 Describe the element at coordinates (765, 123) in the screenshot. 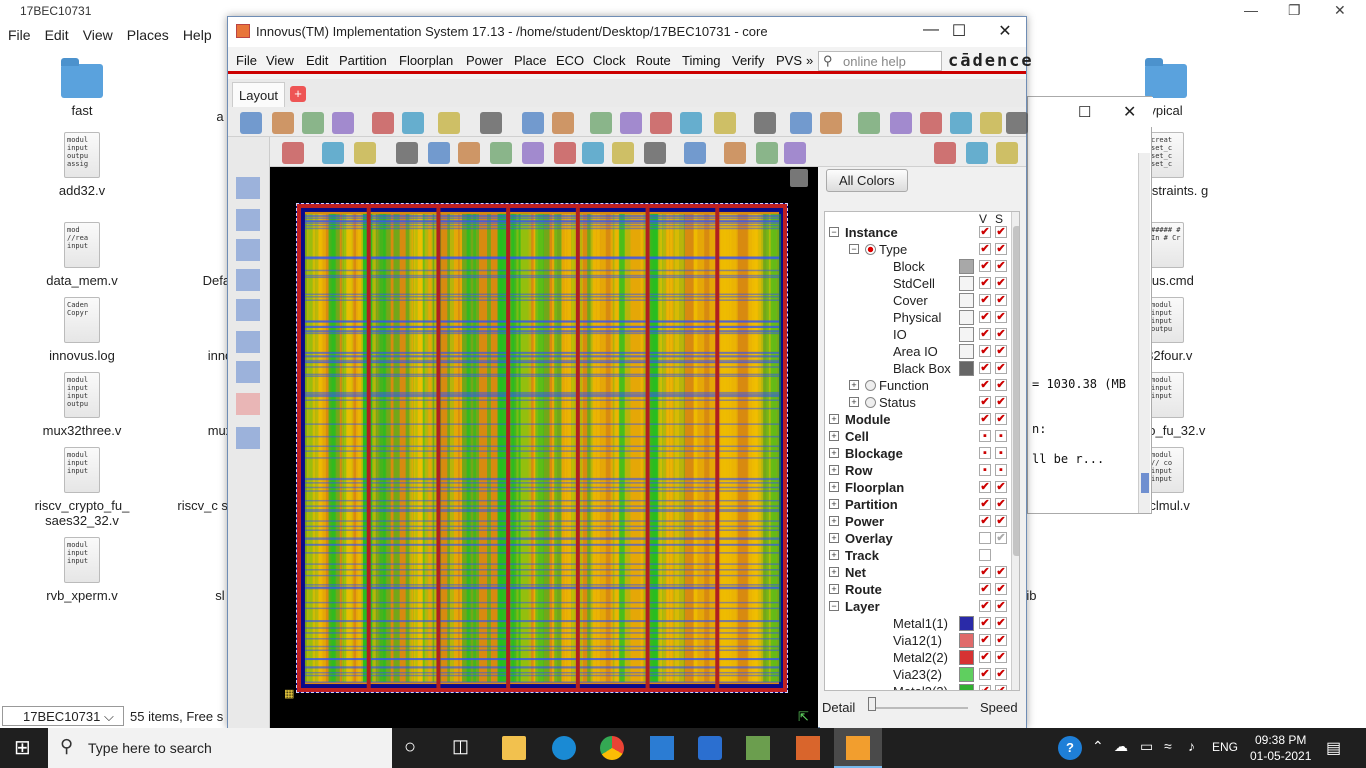

I see `refresh-icon` at that location.